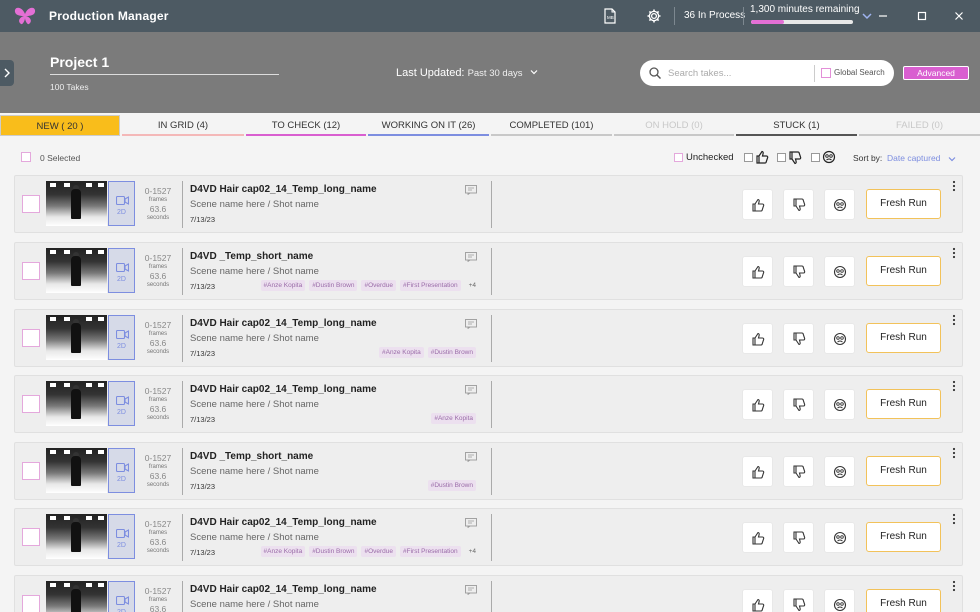 The height and width of the screenshot is (612, 980). Describe the element at coordinates (60, 125) in the screenshot. I see `tab-new: NEW ( 20 )` at that location.